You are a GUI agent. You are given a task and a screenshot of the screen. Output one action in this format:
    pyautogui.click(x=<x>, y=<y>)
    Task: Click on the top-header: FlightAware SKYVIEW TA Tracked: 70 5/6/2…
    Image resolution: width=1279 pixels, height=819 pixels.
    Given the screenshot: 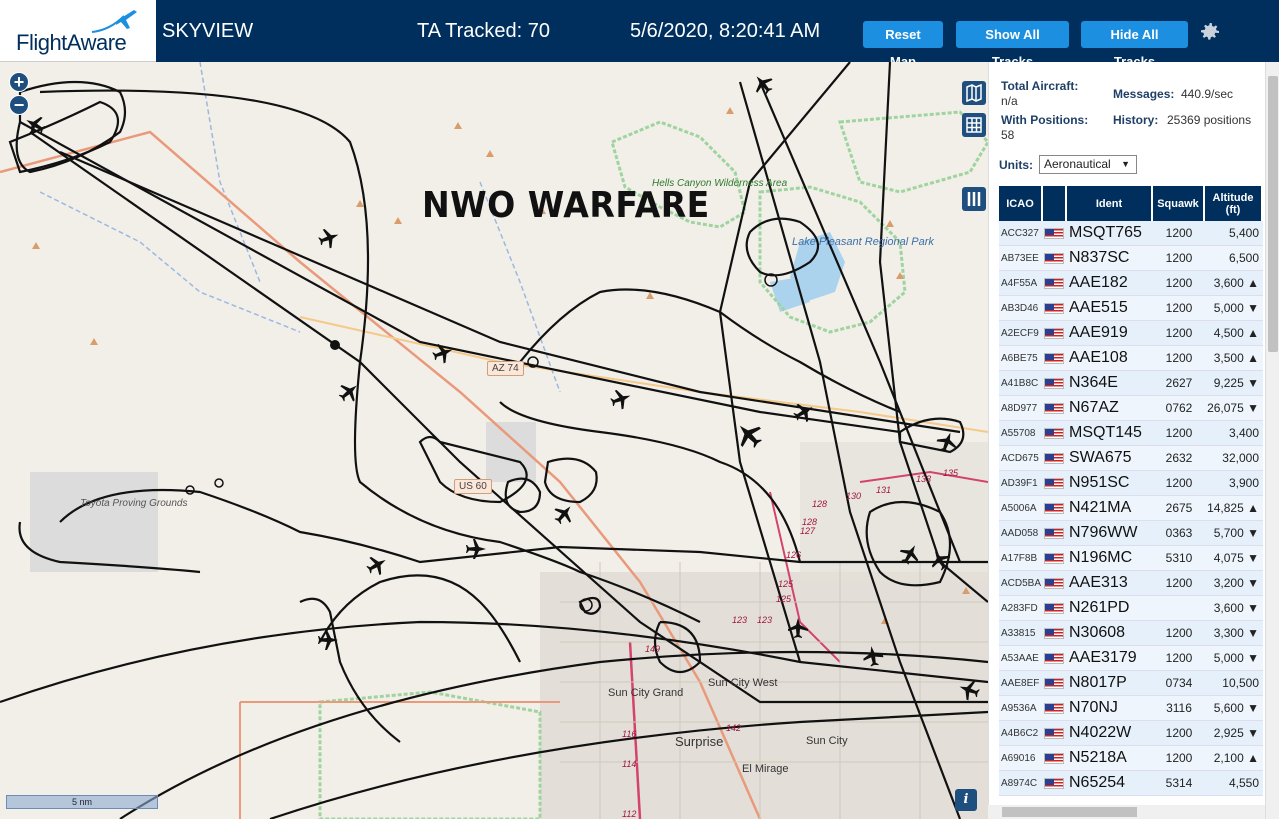 What is the action you would take?
    pyautogui.click(x=639, y=34)
    